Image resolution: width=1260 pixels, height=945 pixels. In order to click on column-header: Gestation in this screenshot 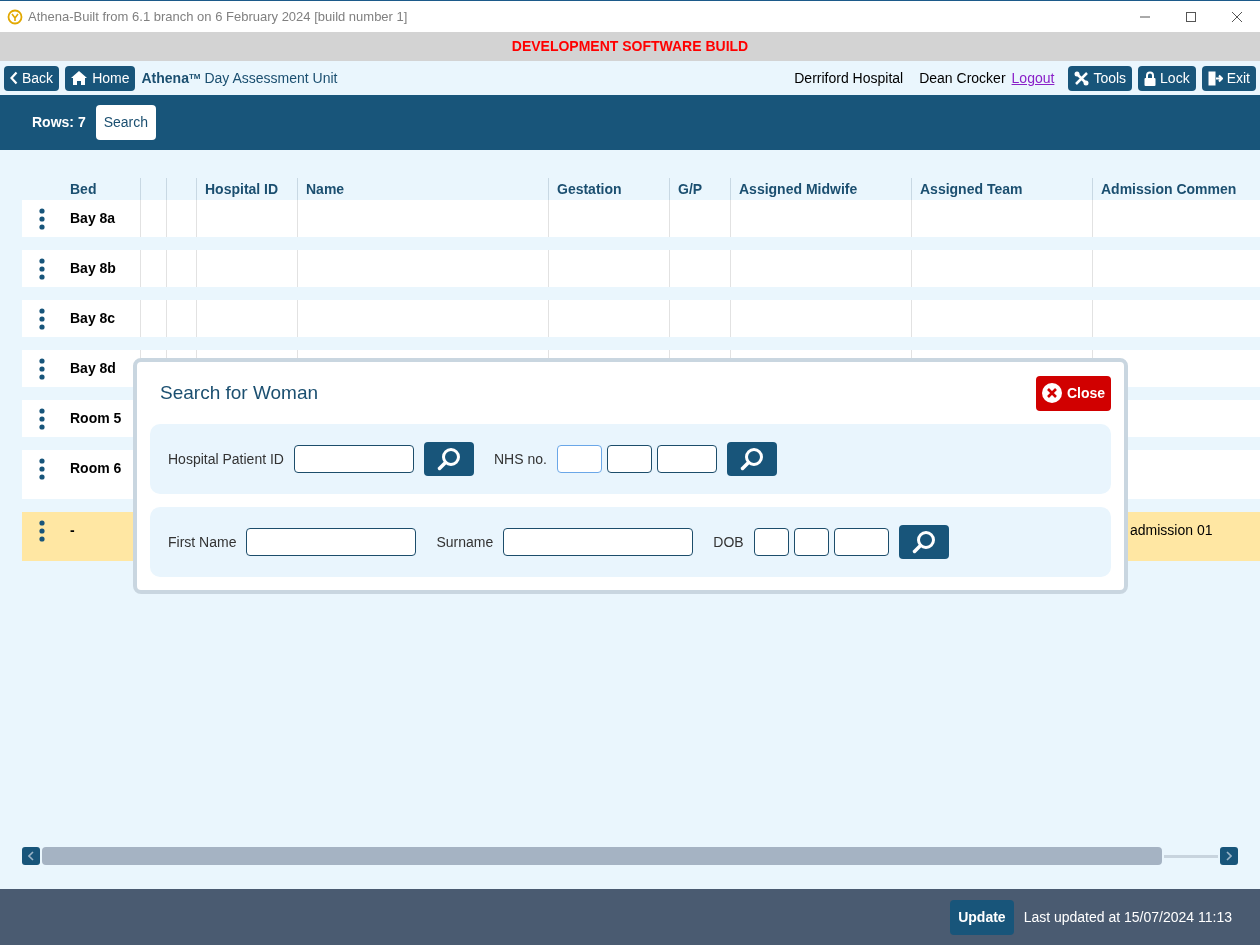, I will do `click(589, 189)`.